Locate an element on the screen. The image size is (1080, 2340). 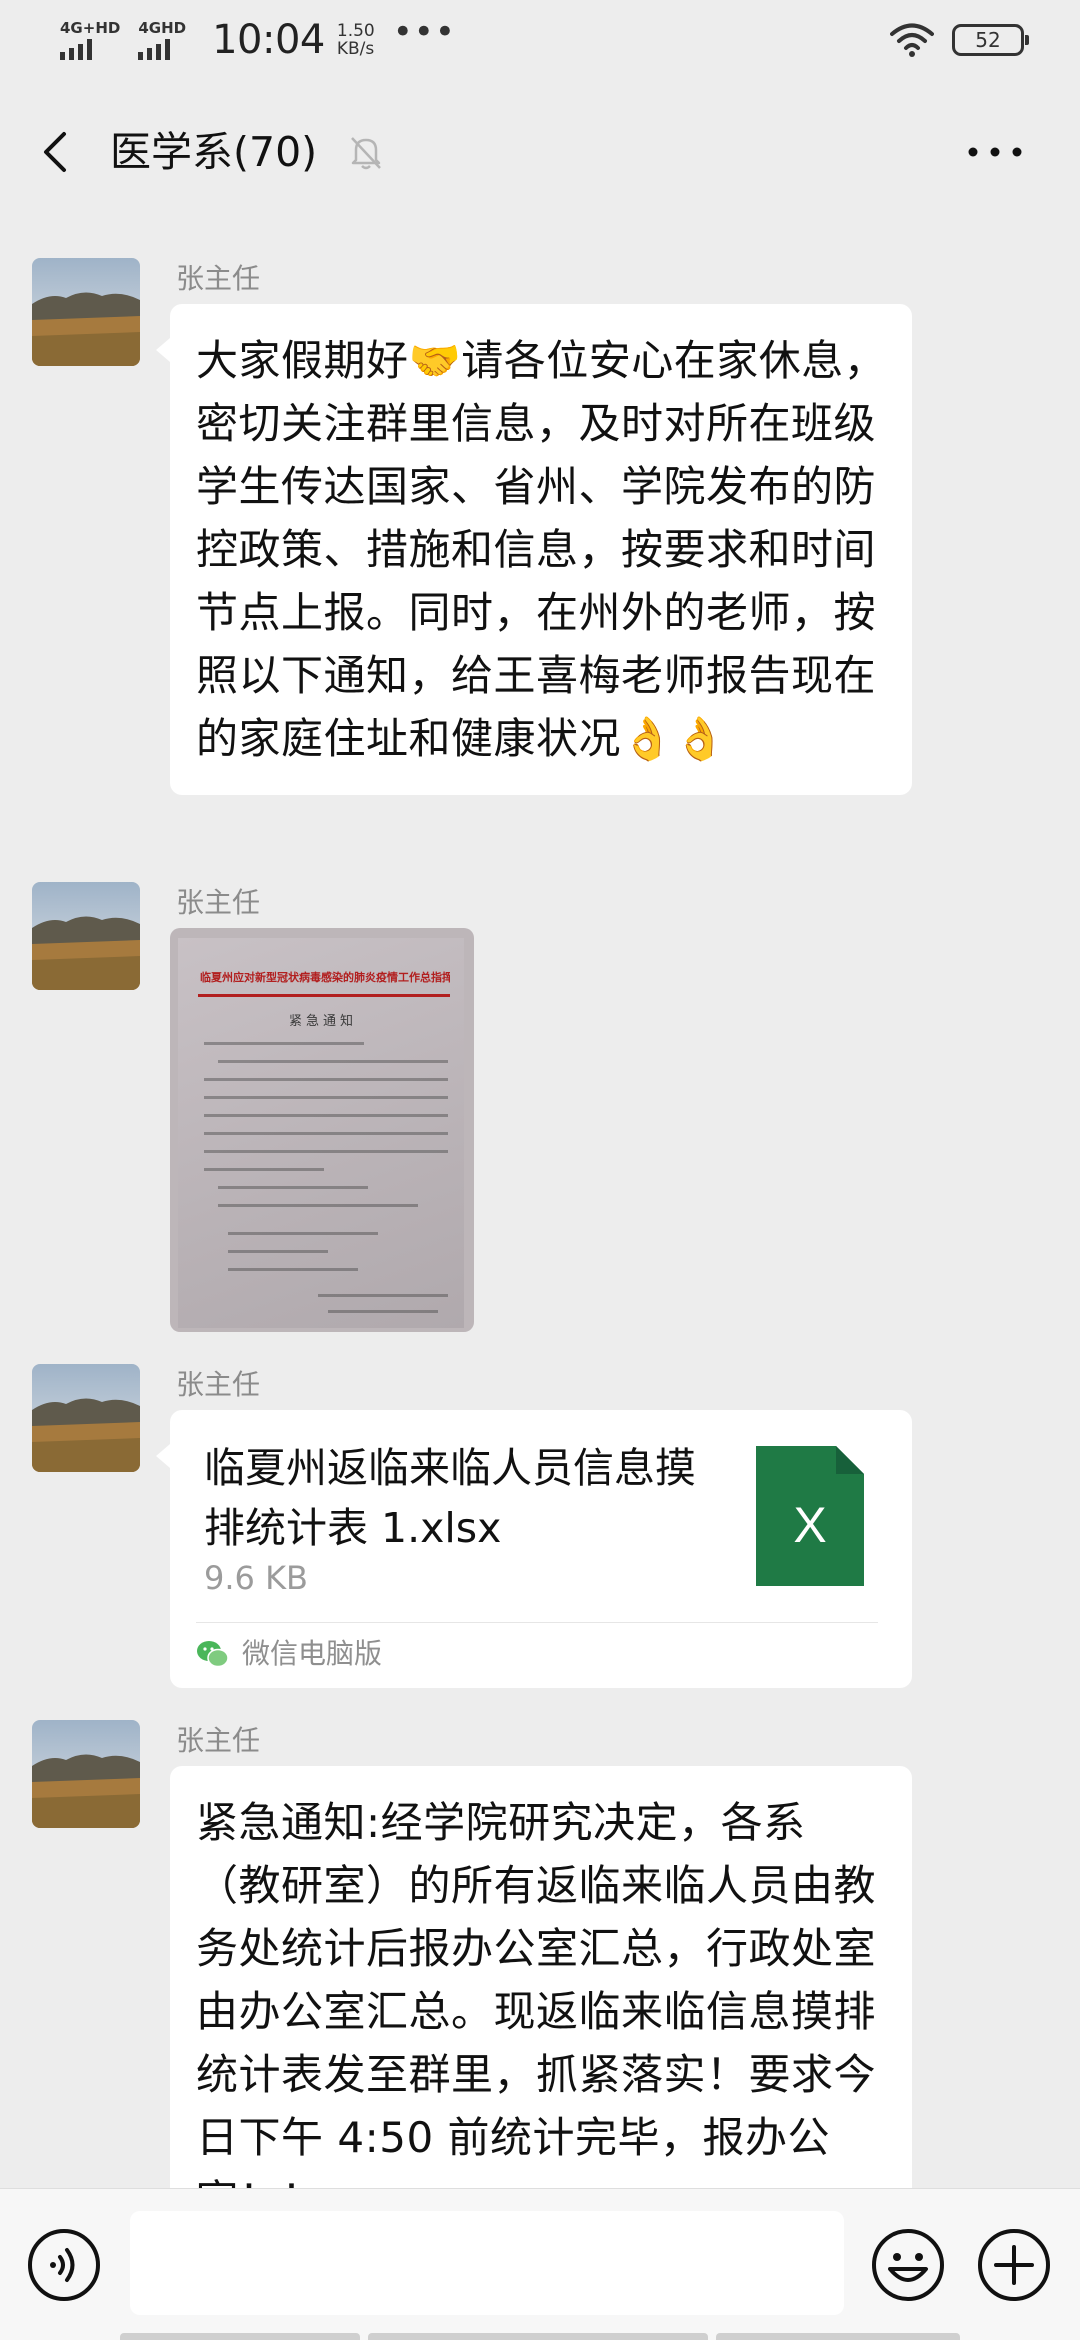
chat-header: 医学系(70) is located at coordinates (540, 152).